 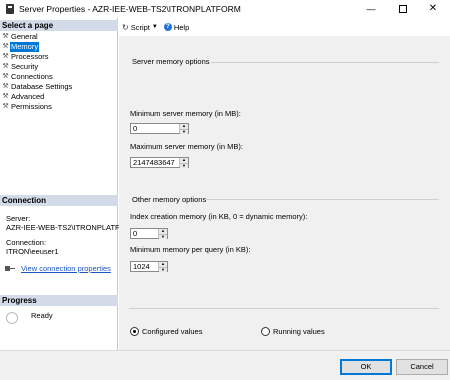 What do you see at coordinates (185, 113) in the screenshot?
I see `min-server-memory-label: Minimum server memory (in MB):` at bounding box center [185, 113].